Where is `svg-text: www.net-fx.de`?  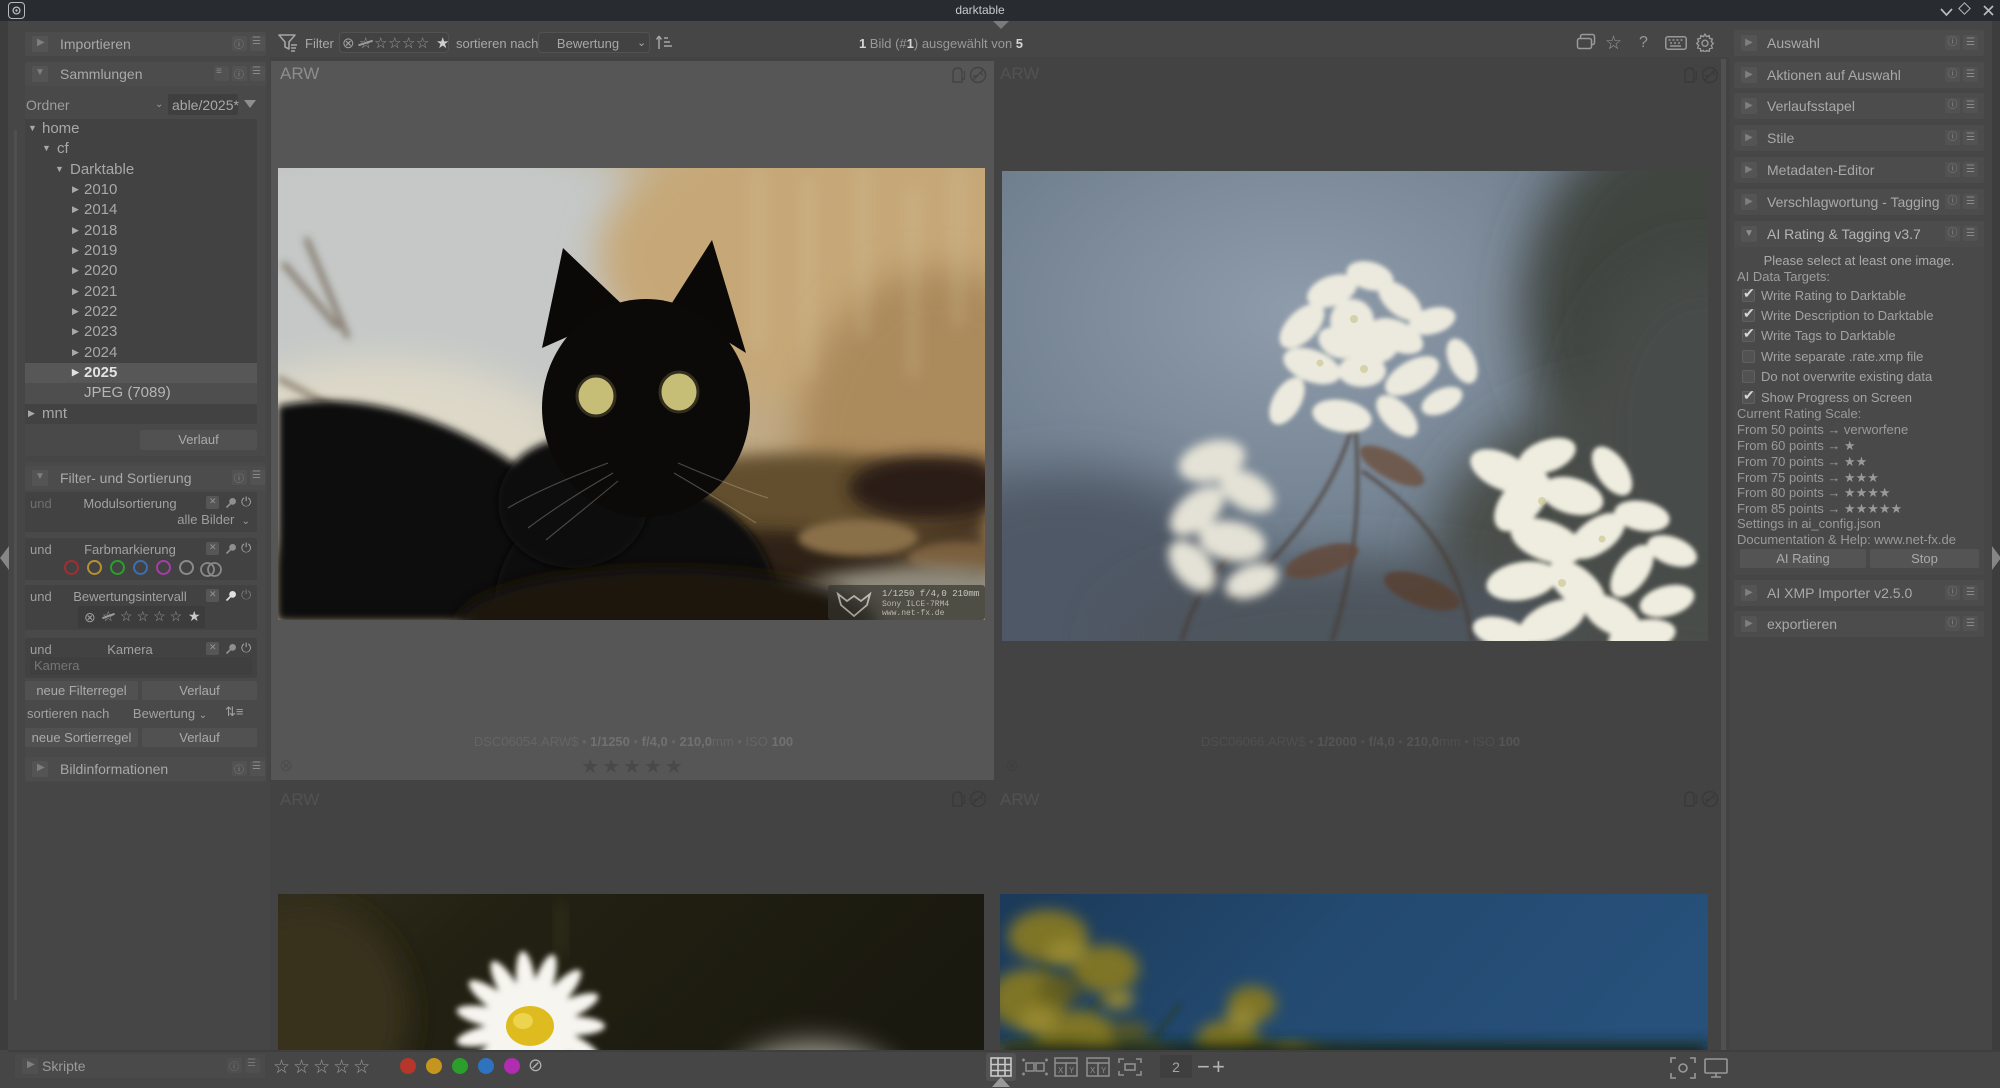 svg-text: www.net-fx.de is located at coordinates (913, 613).